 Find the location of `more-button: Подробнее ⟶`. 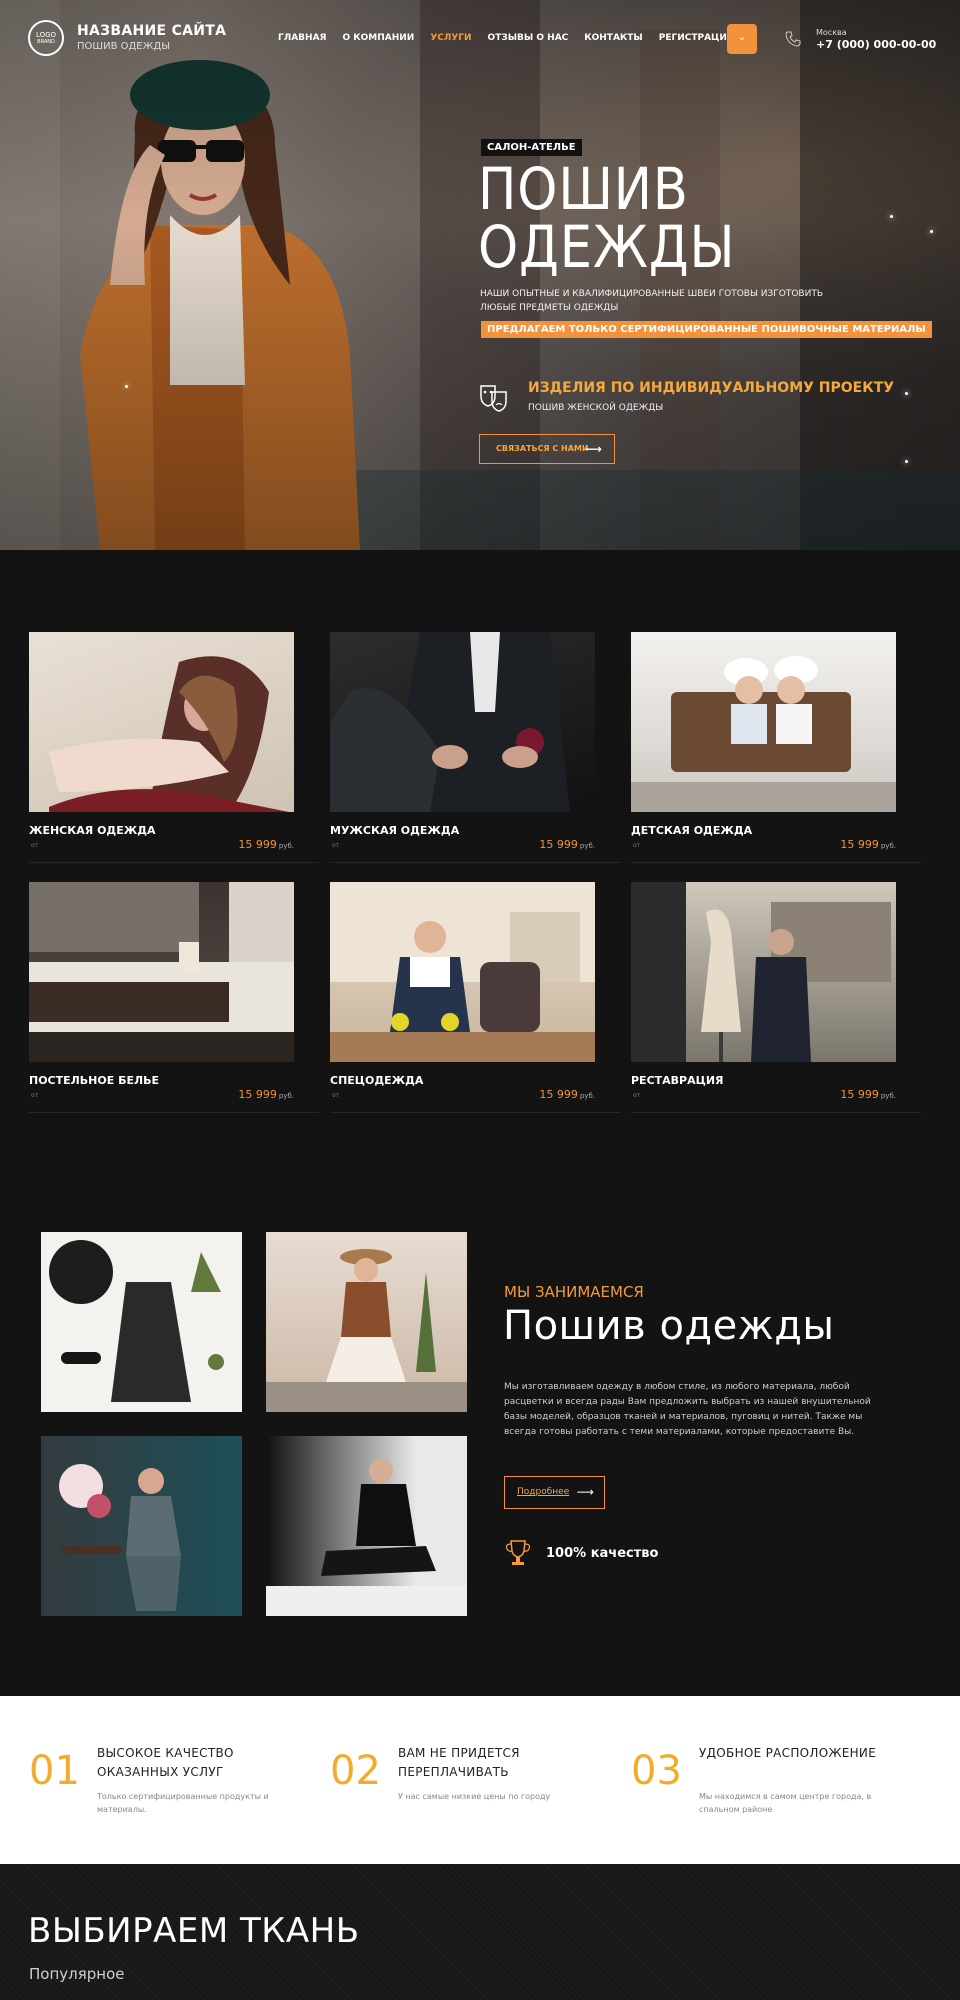

more-button: Подробнее ⟶ is located at coordinates (554, 1492).